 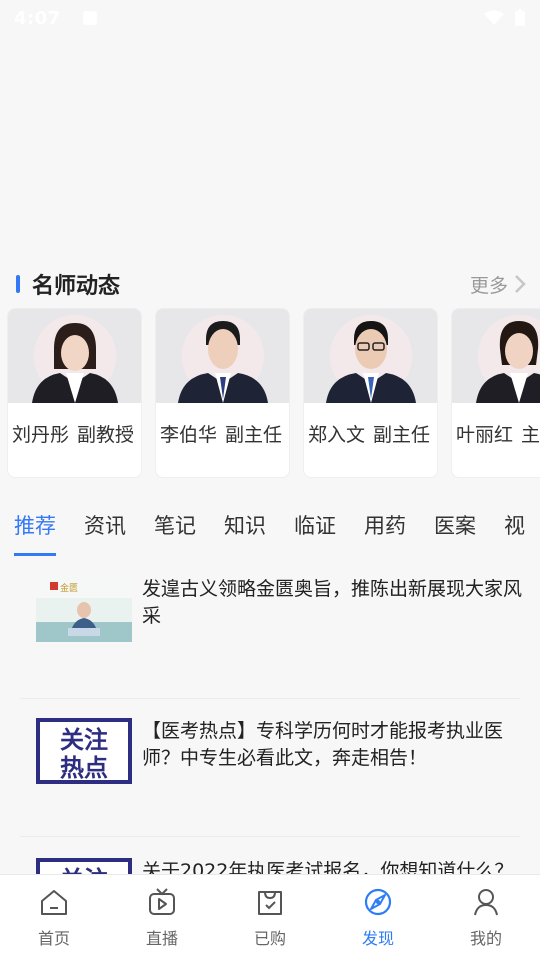 I want to click on tab-cases: 医案, so click(x=455, y=533).